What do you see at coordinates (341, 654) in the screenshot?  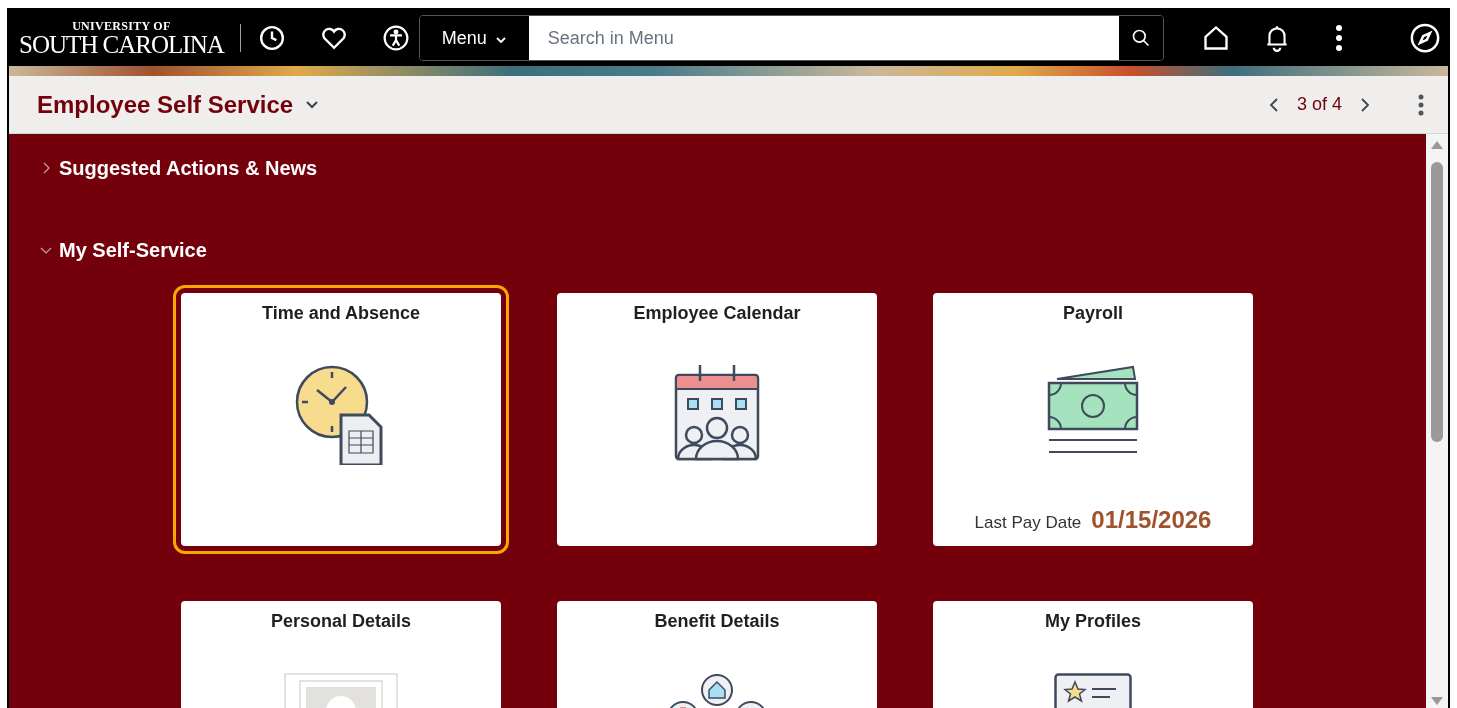 I see `navigation-tile: Personal Details` at bounding box center [341, 654].